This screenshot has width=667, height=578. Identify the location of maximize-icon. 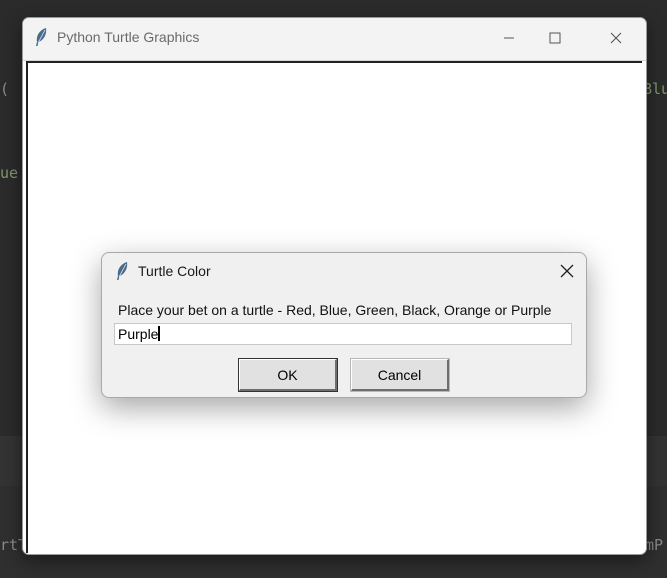
(555, 38).